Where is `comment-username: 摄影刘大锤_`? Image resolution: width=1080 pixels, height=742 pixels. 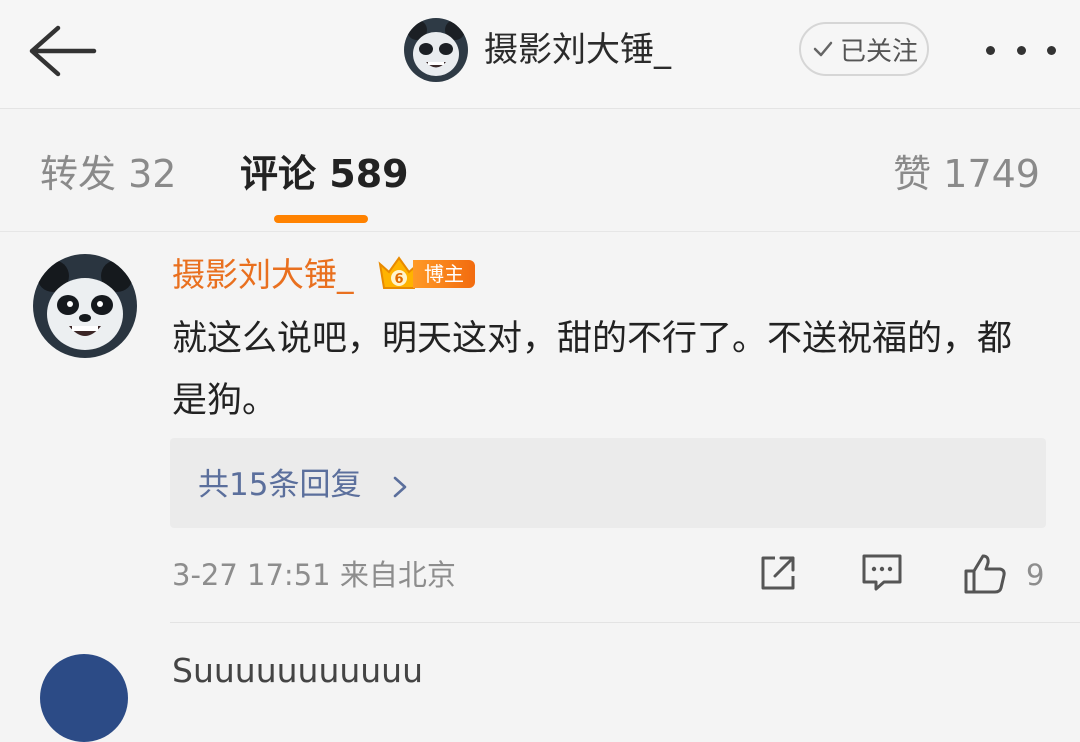 comment-username: 摄影刘大锤_ is located at coordinates (263, 275).